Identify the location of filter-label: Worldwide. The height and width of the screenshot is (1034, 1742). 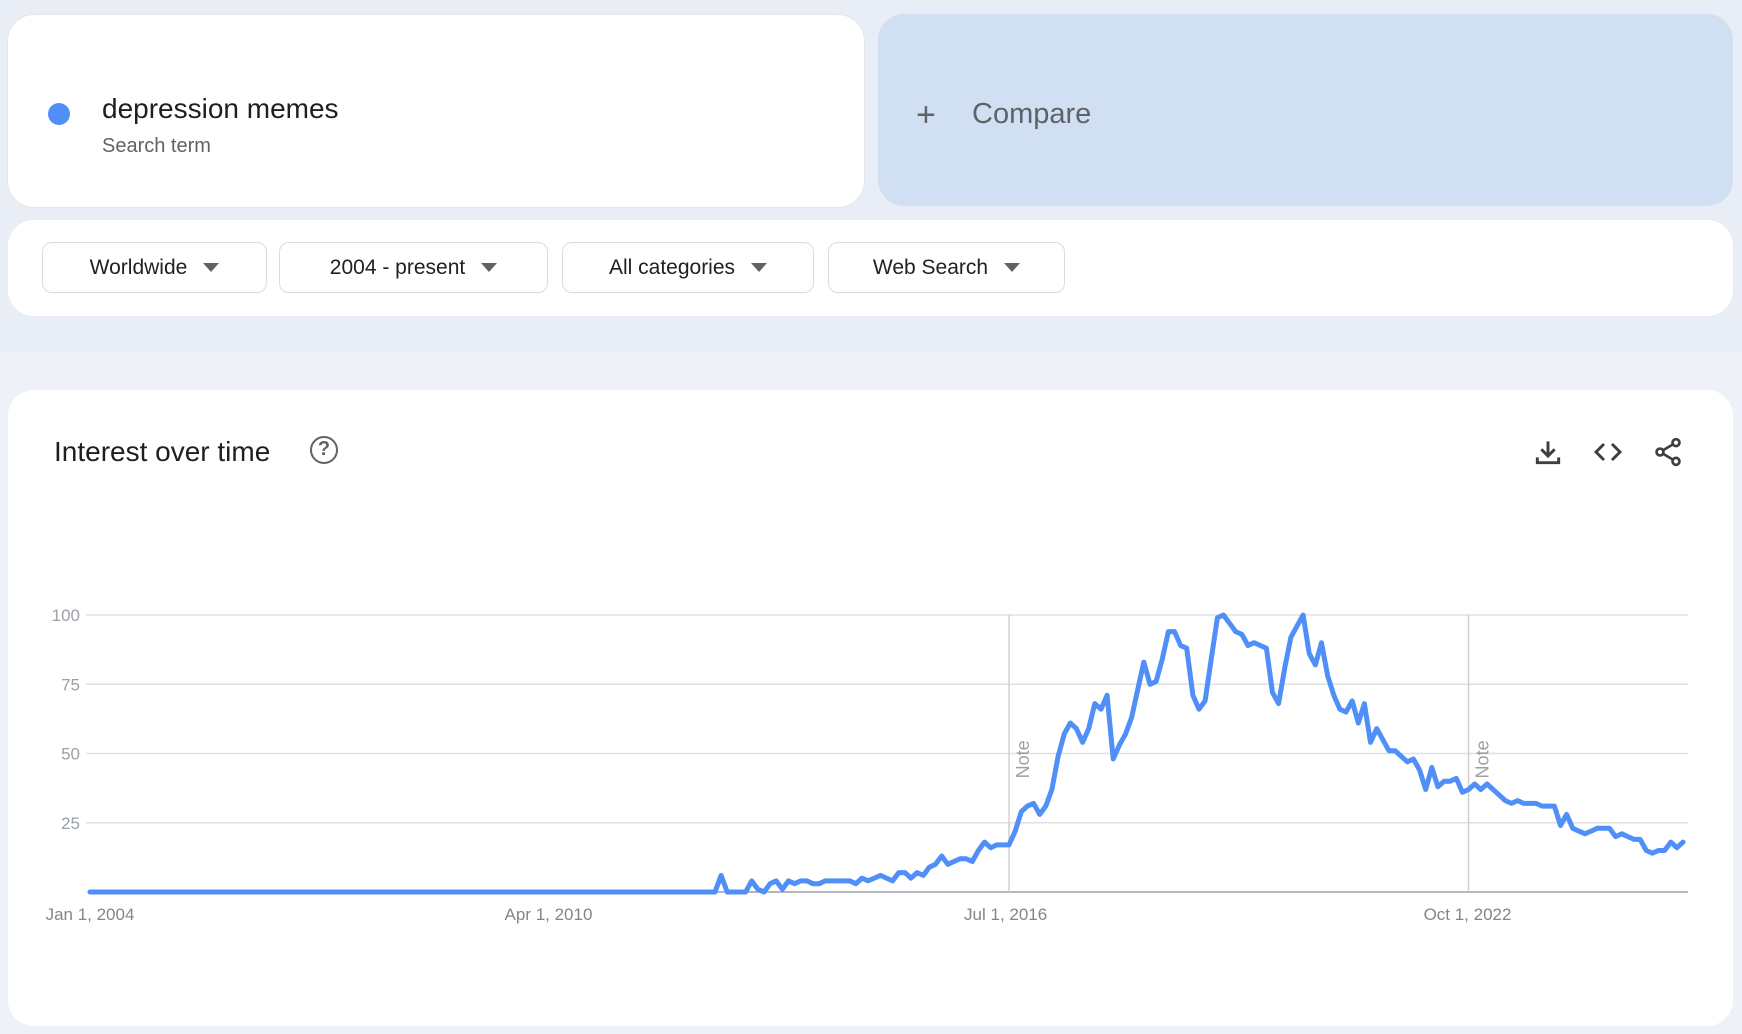
(138, 267).